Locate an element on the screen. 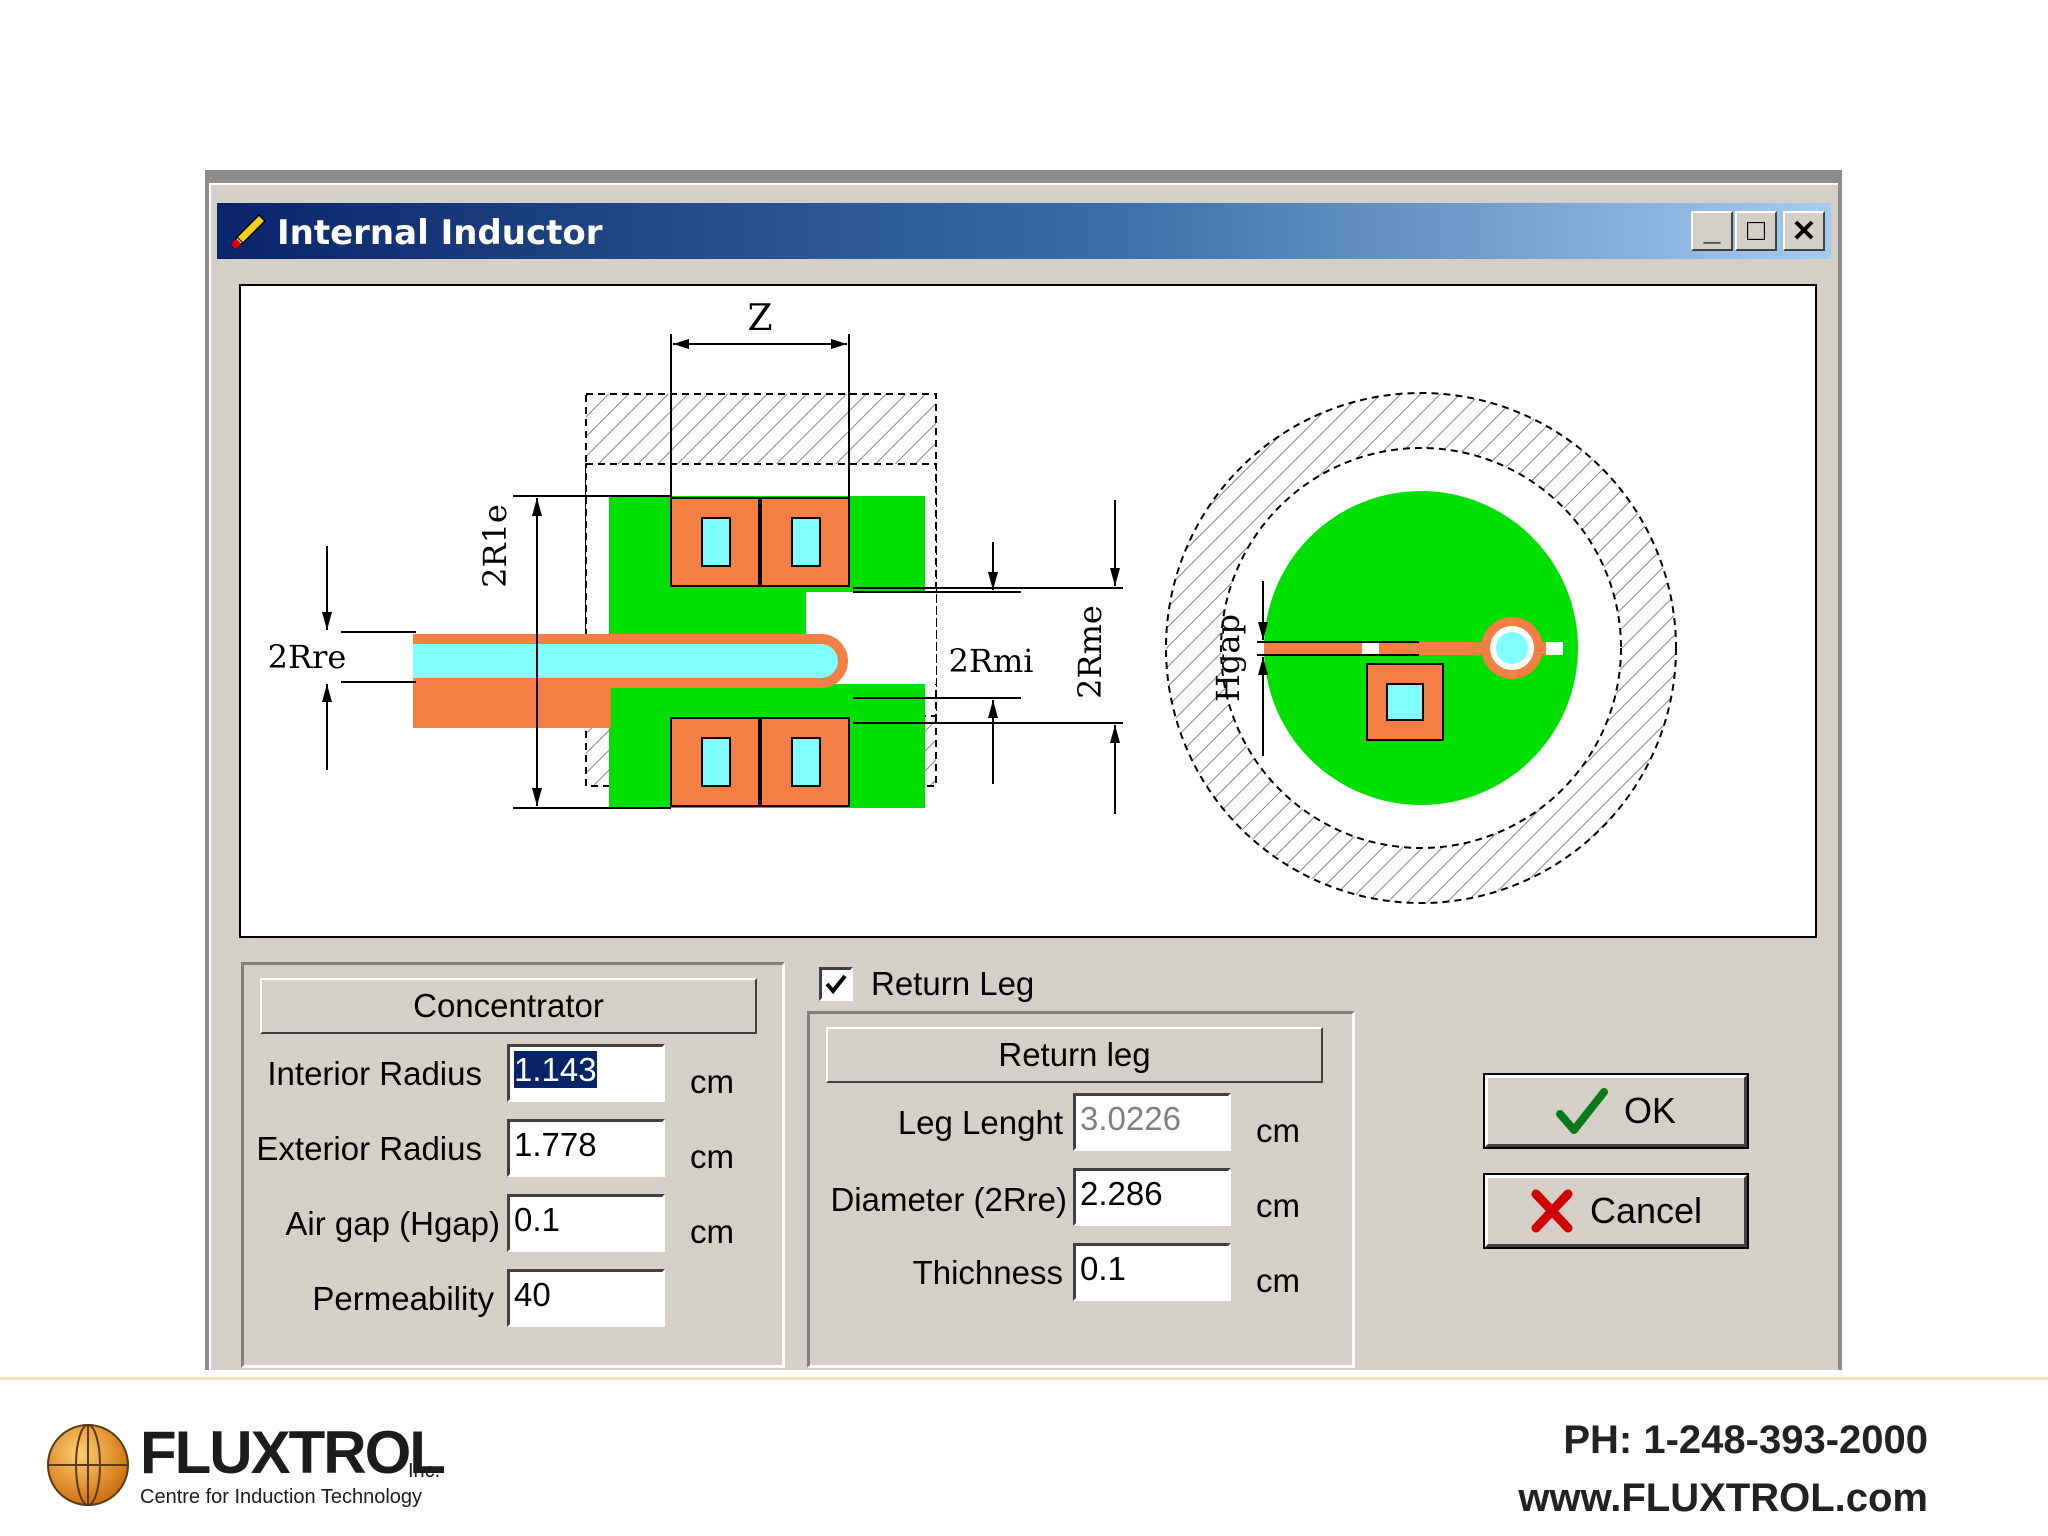 This screenshot has height=1536, width=2048. leg-length-unit: cm is located at coordinates (1278, 1130).